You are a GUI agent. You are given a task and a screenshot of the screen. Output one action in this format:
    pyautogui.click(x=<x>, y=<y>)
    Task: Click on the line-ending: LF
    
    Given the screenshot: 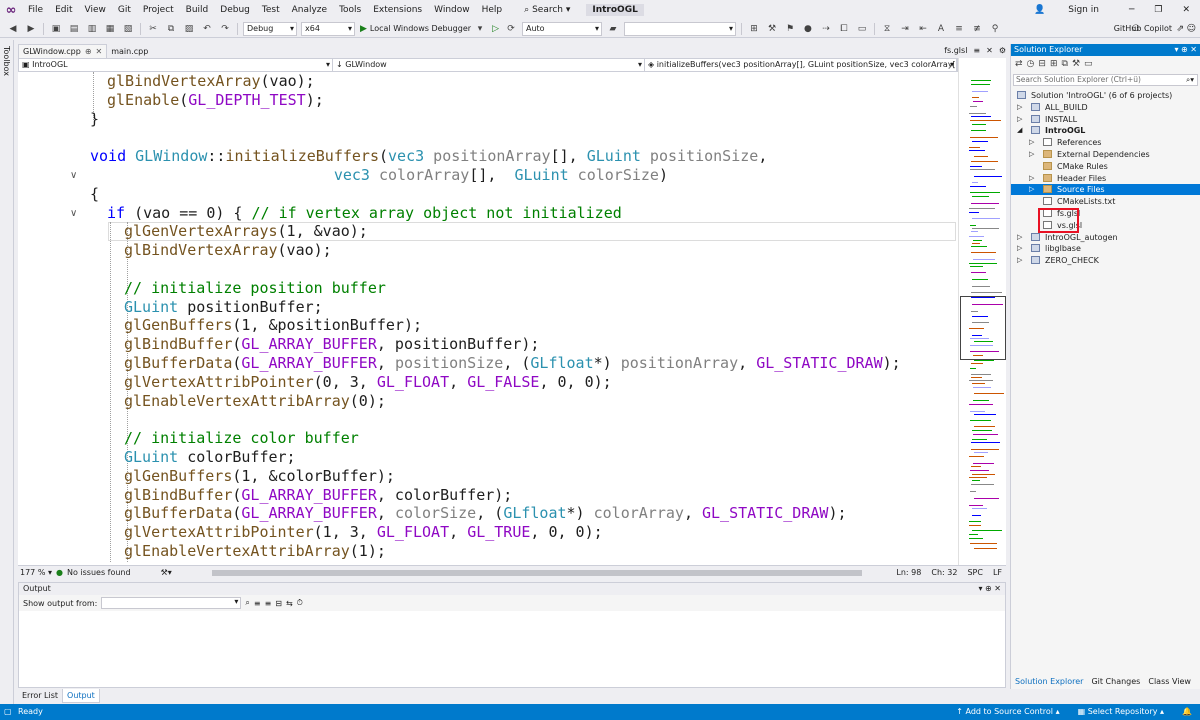 What is the action you would take?
    pyautogui.click(x=997, y=572)
    